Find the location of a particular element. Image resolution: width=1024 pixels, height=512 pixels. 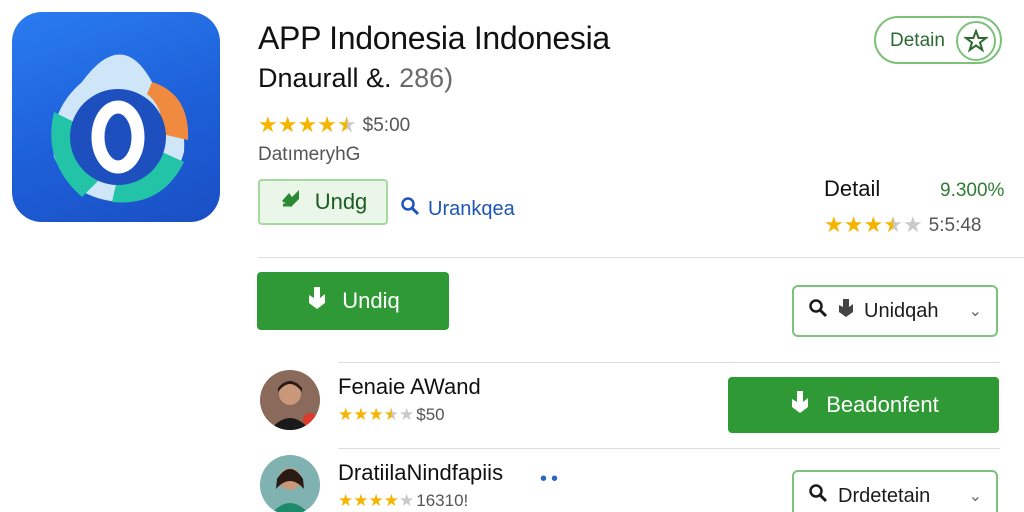

download-button: Beadonfent is located at coordinates (863, 405).